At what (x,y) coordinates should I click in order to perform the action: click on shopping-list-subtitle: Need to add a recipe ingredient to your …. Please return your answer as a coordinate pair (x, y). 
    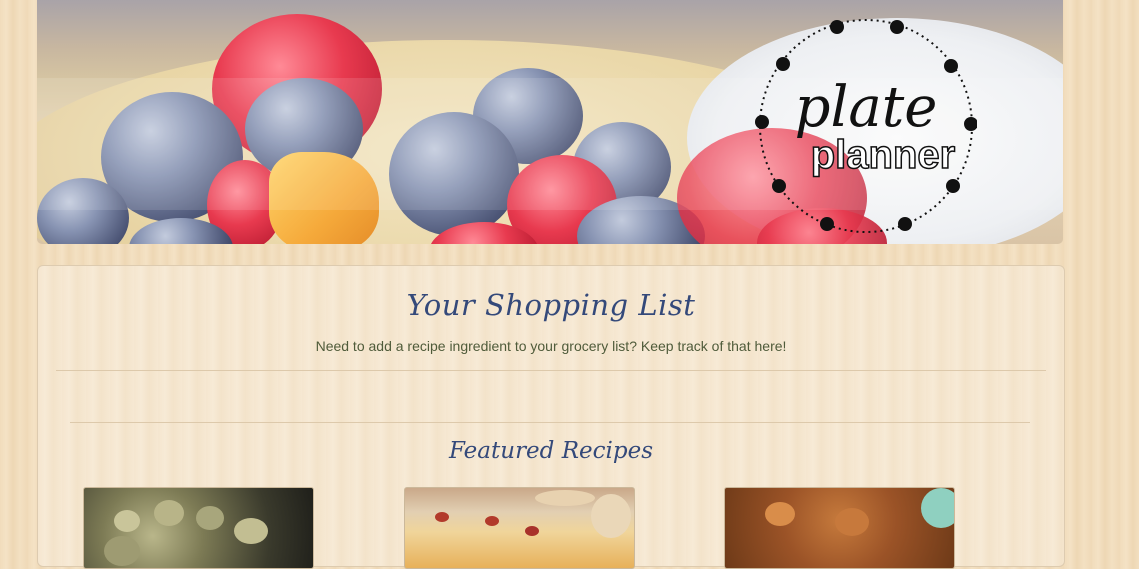
    Looking at the image, I should click on (551, 346).